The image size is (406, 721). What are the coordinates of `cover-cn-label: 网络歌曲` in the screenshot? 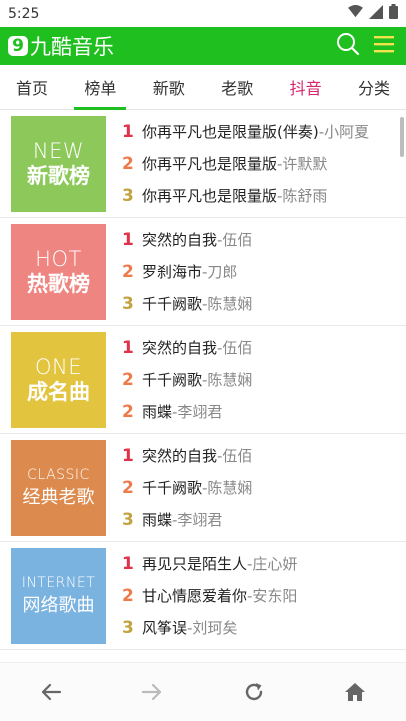 It's located at (58, 605).